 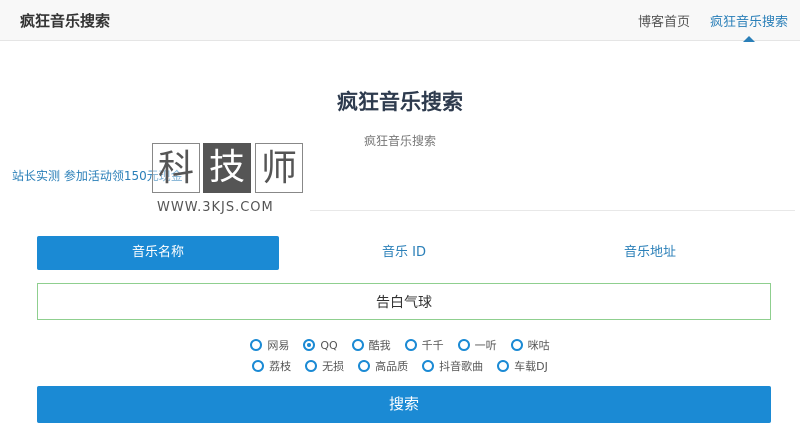 I want to click on radio-douyin: 抖音歌曲, so click(x=452, y=366).